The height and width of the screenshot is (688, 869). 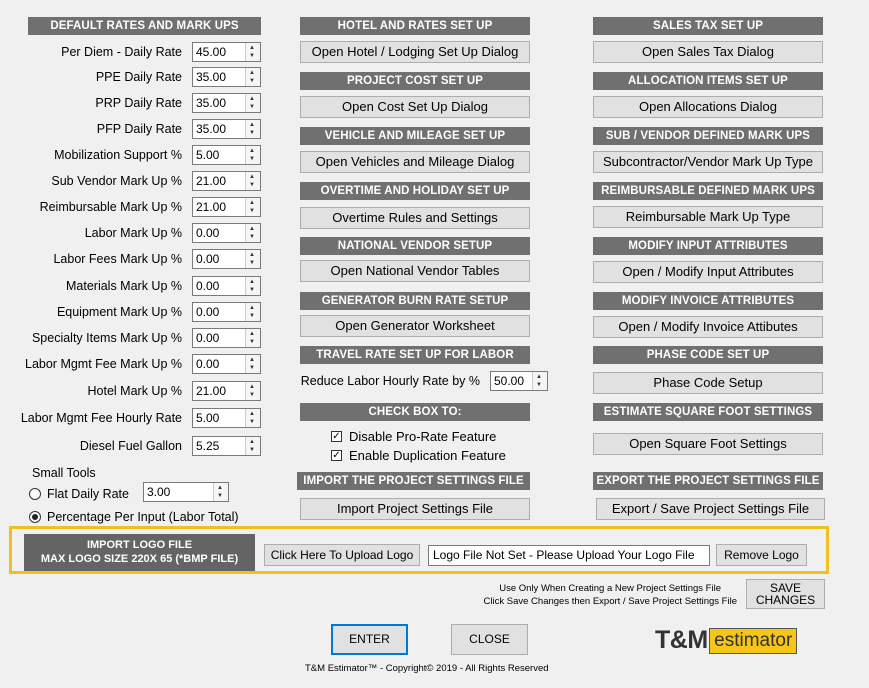 What do you see at coordinates (489, 639) in the screenshot?
I see `close-button: CLOSE` at bounding box center [489, 639].